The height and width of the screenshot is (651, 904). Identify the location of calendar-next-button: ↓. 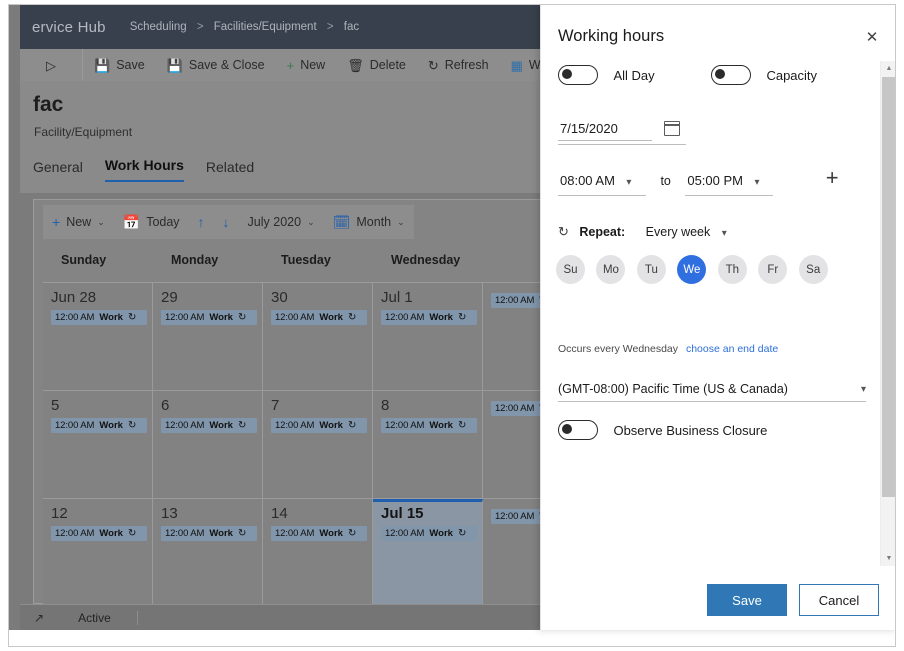
(226, 222).